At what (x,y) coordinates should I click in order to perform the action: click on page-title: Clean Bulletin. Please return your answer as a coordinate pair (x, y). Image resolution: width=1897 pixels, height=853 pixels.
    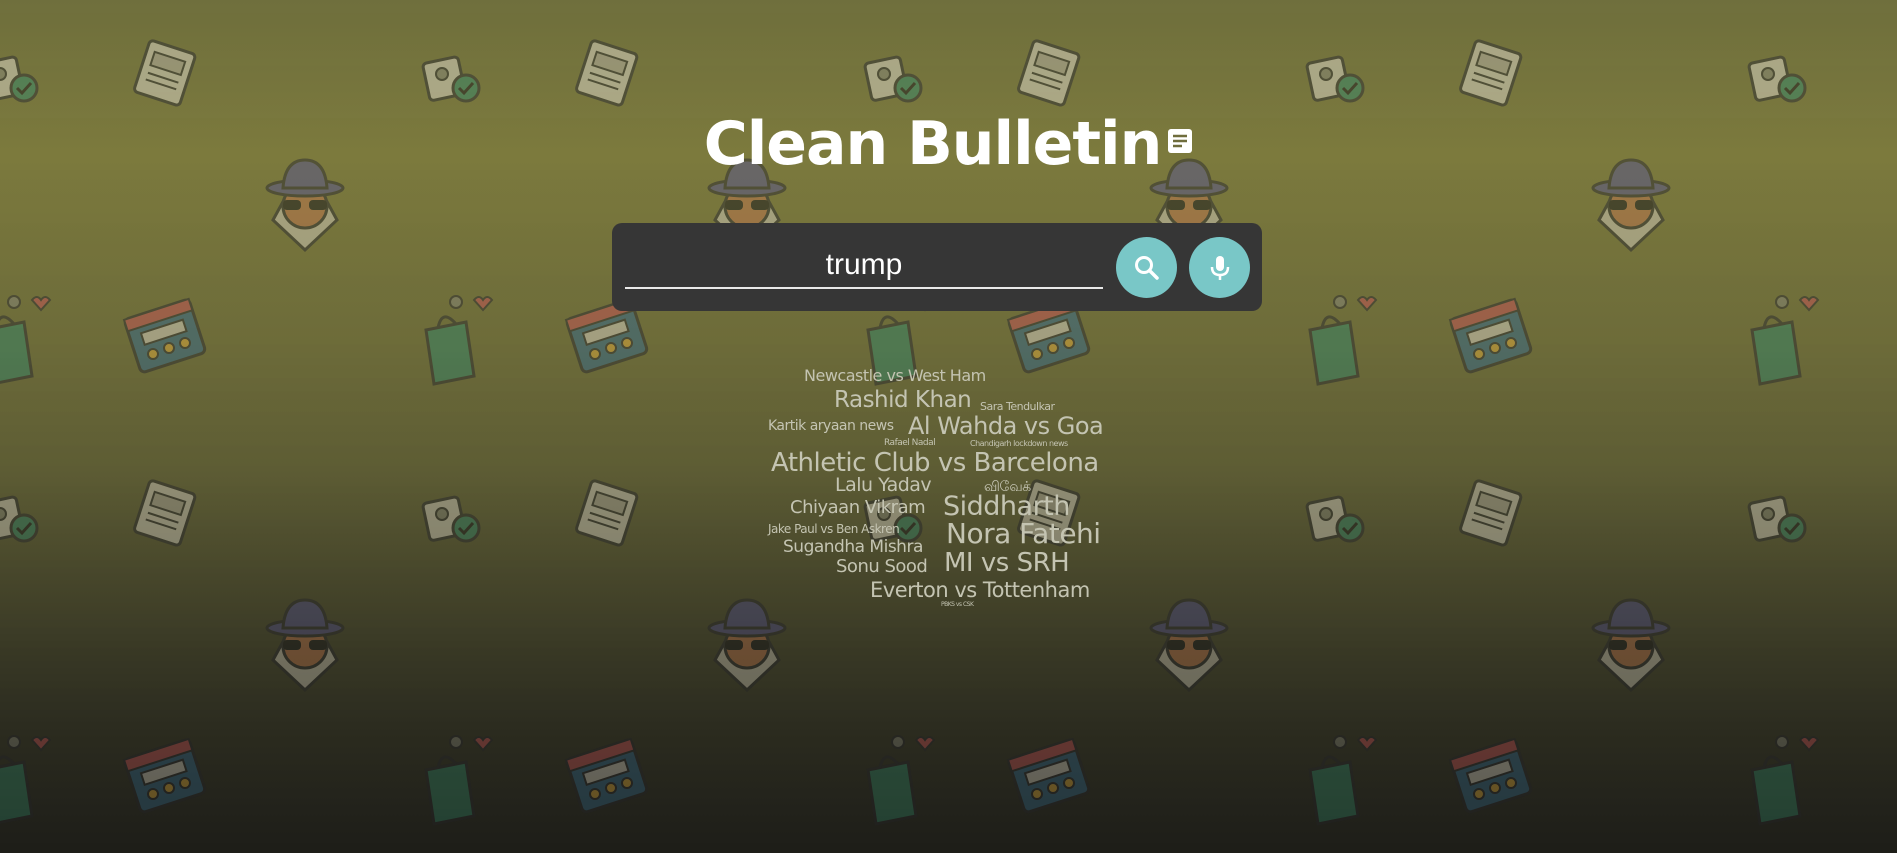
    Looking at the image, I should click on (933, 144).